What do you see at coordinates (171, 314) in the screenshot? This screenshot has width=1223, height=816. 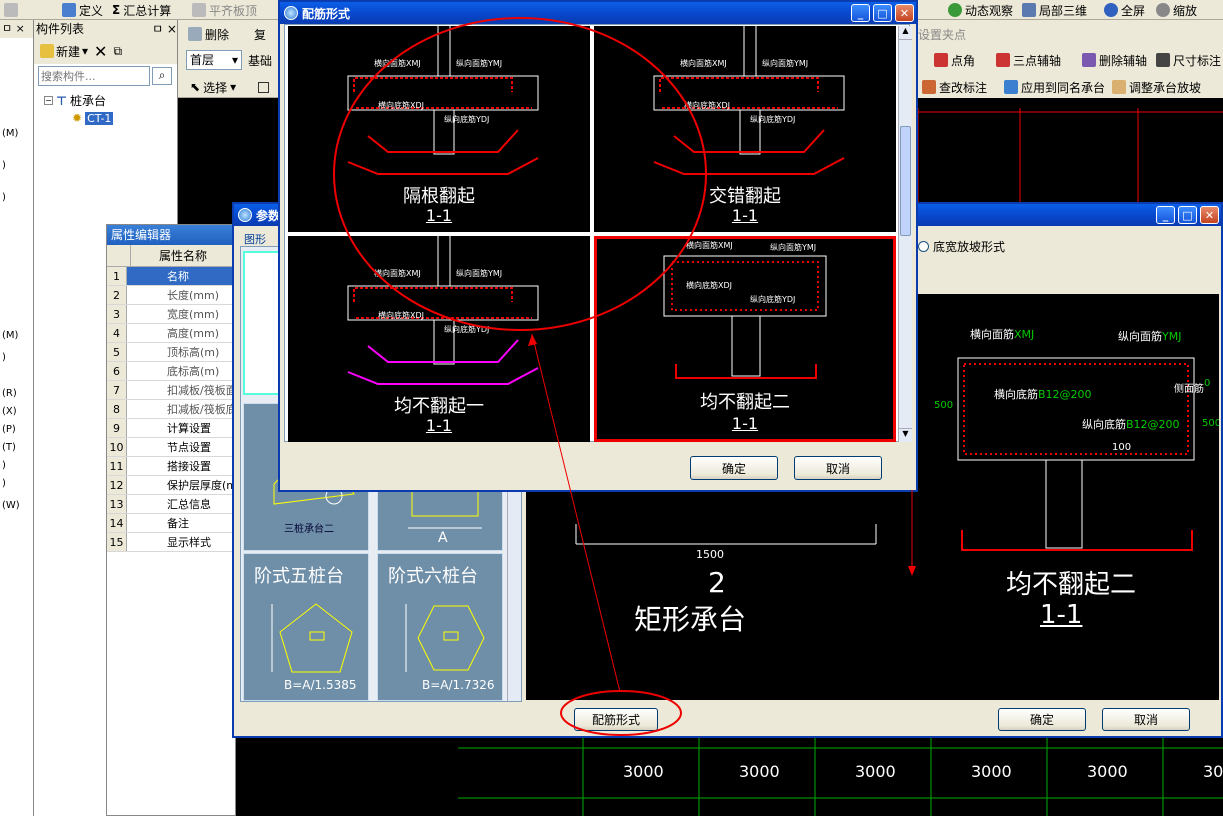 I see `property-row: 3 宽度(mm)` at bounding box center [171, 314].